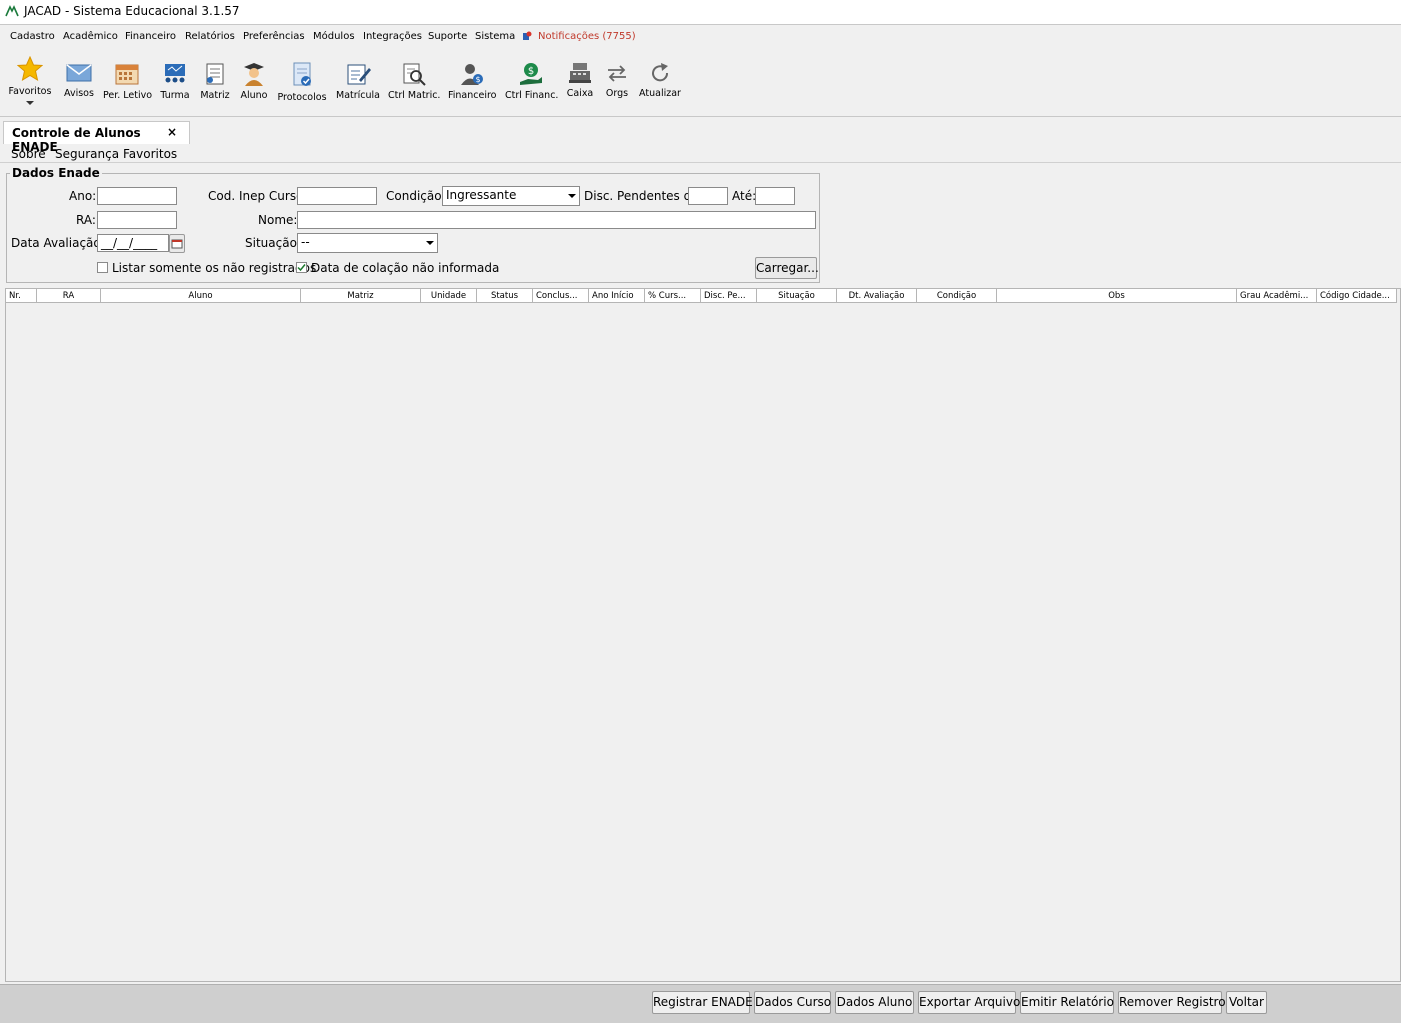 The width and height of the screenshot is (1401, 1023). What do you see at coordinates (414, 74) in the screenshot?
I see `search-document-icon` at bounding box center [414, 74].